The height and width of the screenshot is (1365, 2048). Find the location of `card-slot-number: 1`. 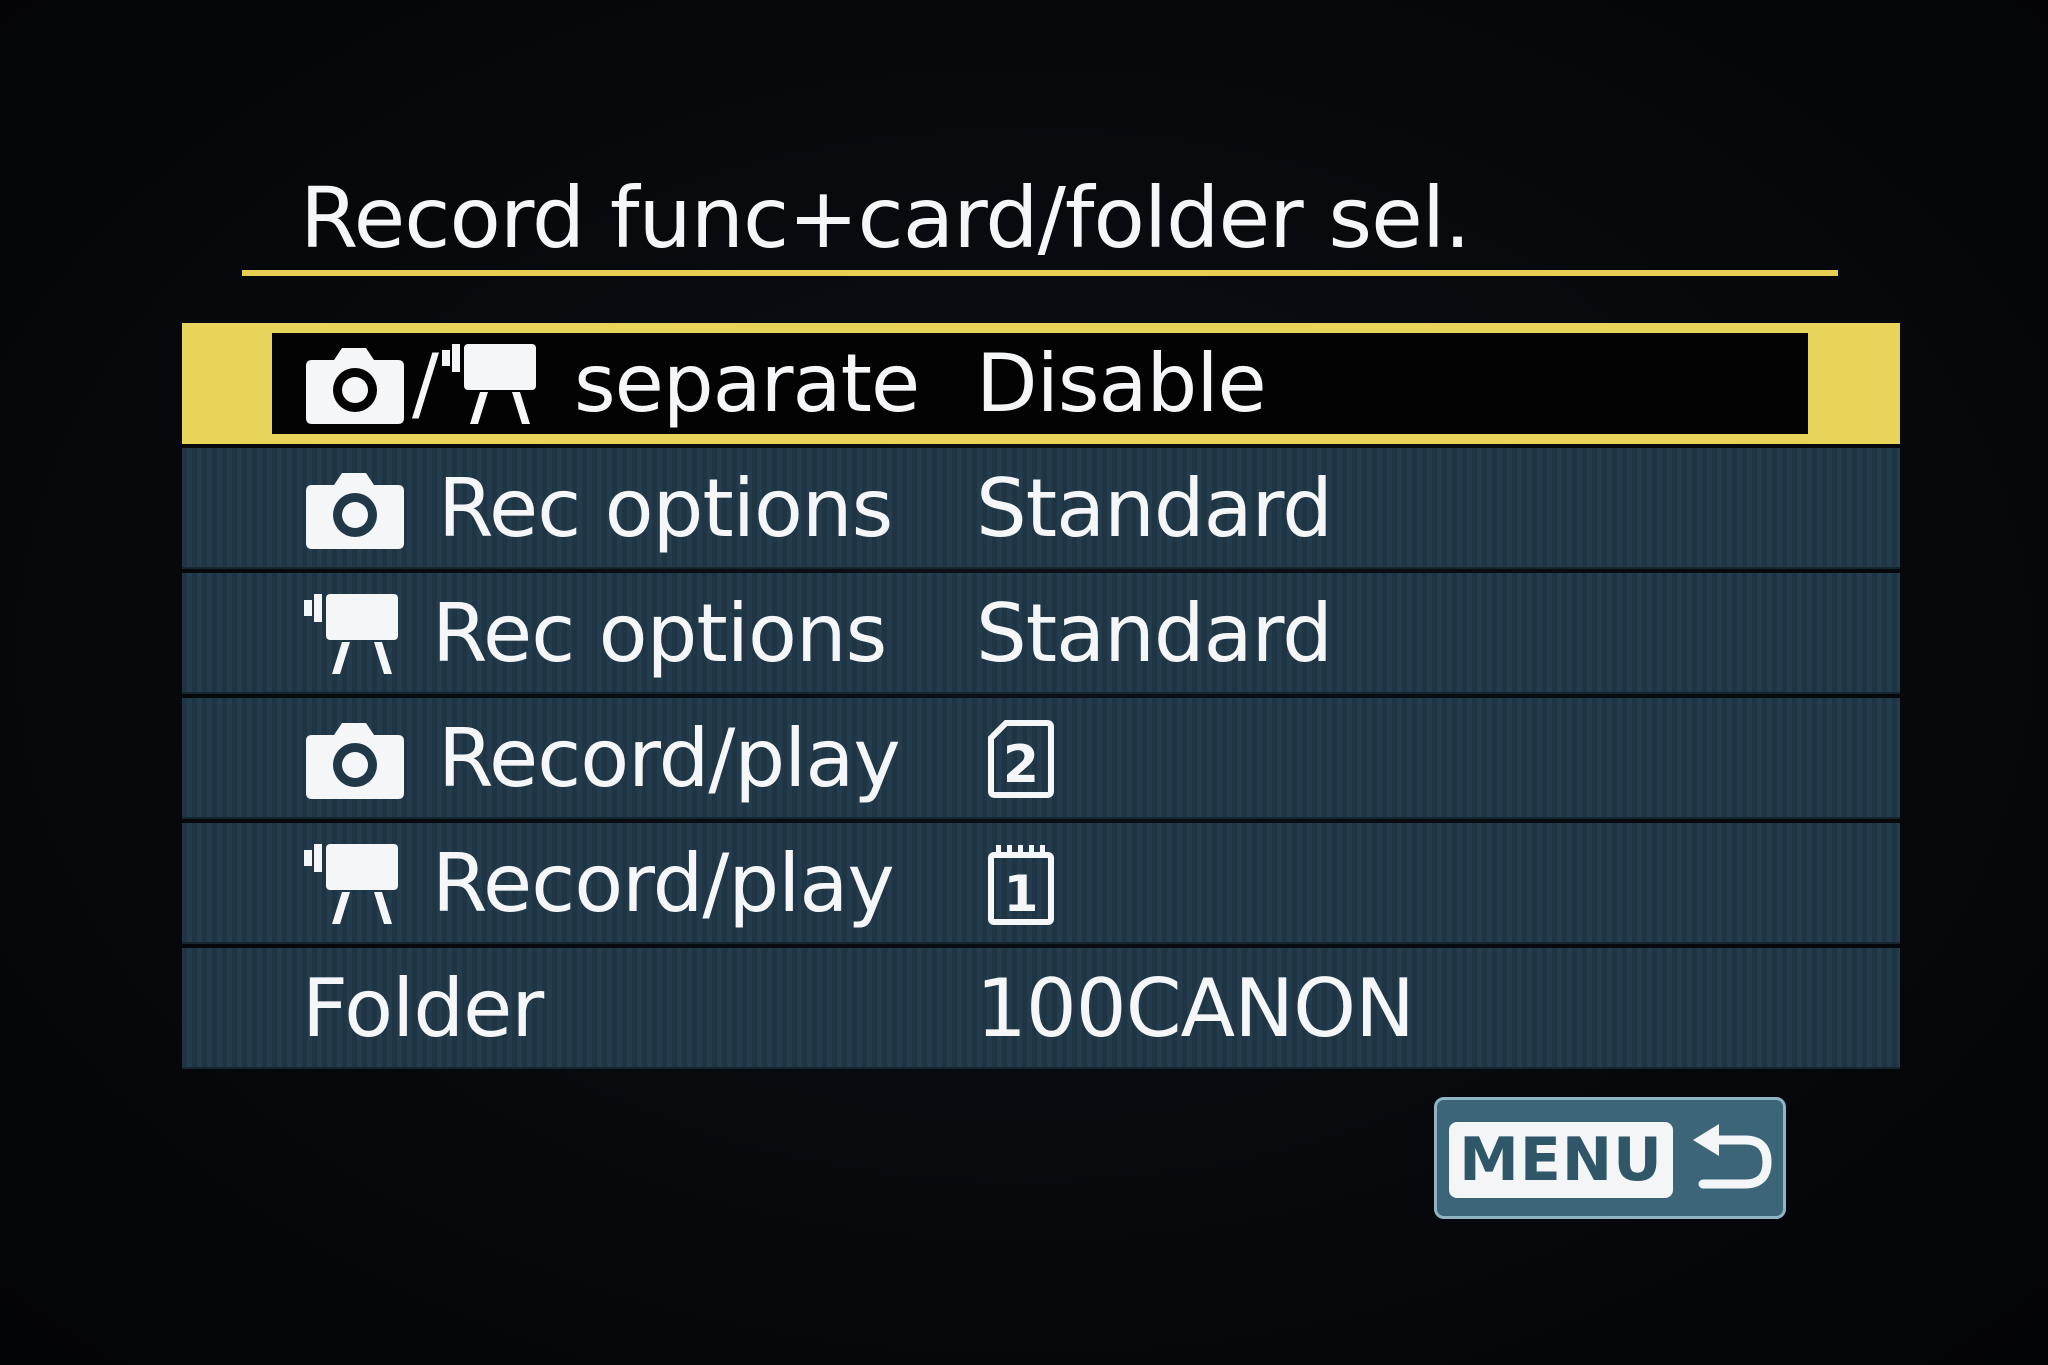

card-slot-number: 1 is located at coordinates (1021, 894).